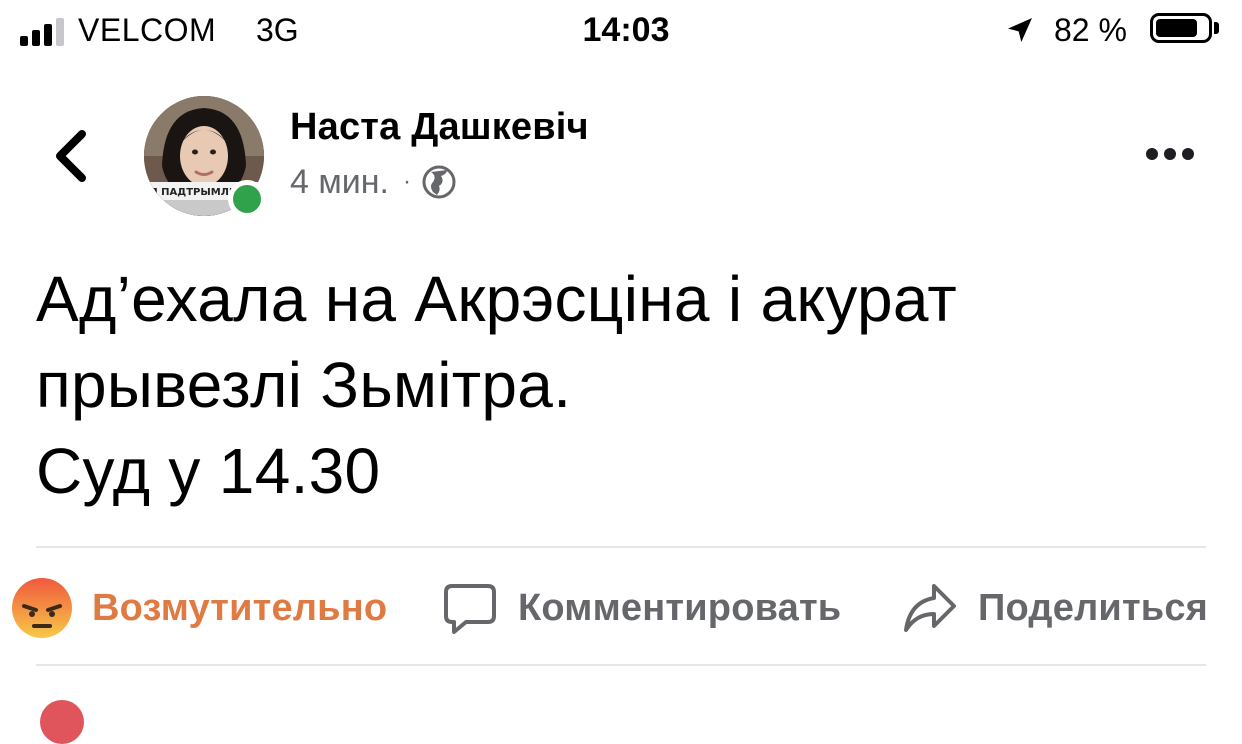 The image size is (1242, 744). I want to click on author-name: Наста Дашкевіч, so click(439, 127).